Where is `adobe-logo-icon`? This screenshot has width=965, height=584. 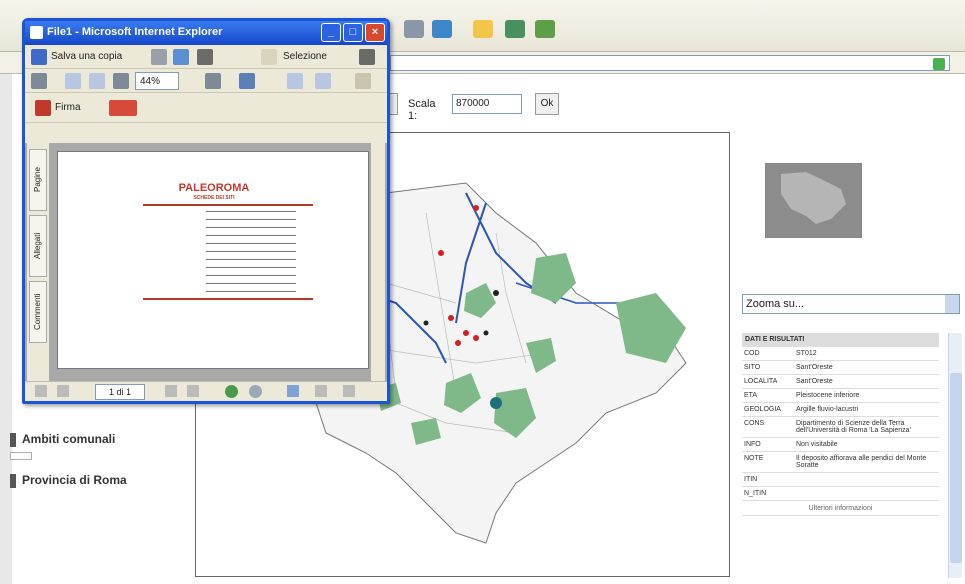
adobe-logo-icon is located at coordinates (123, 108).